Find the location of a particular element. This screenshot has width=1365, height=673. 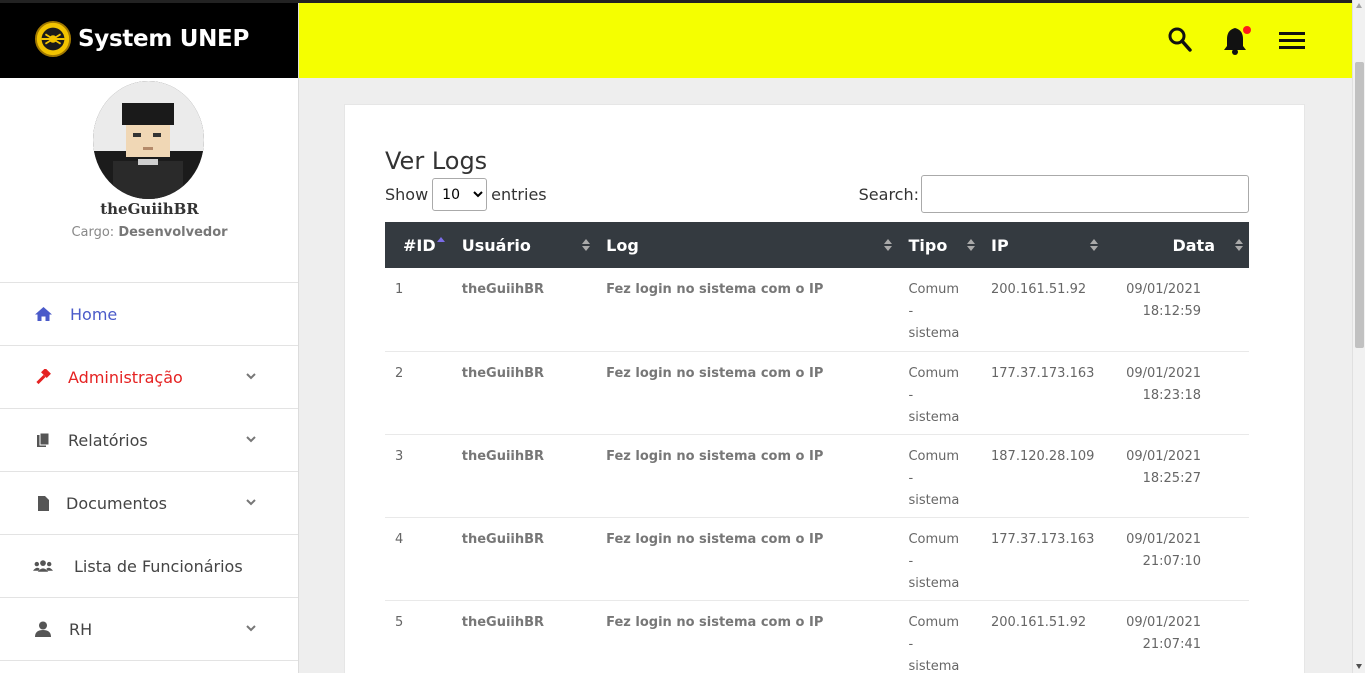

user-profile: theGuiihBR Cargo: Desenvolvedor is located at coordinates (149, 180).